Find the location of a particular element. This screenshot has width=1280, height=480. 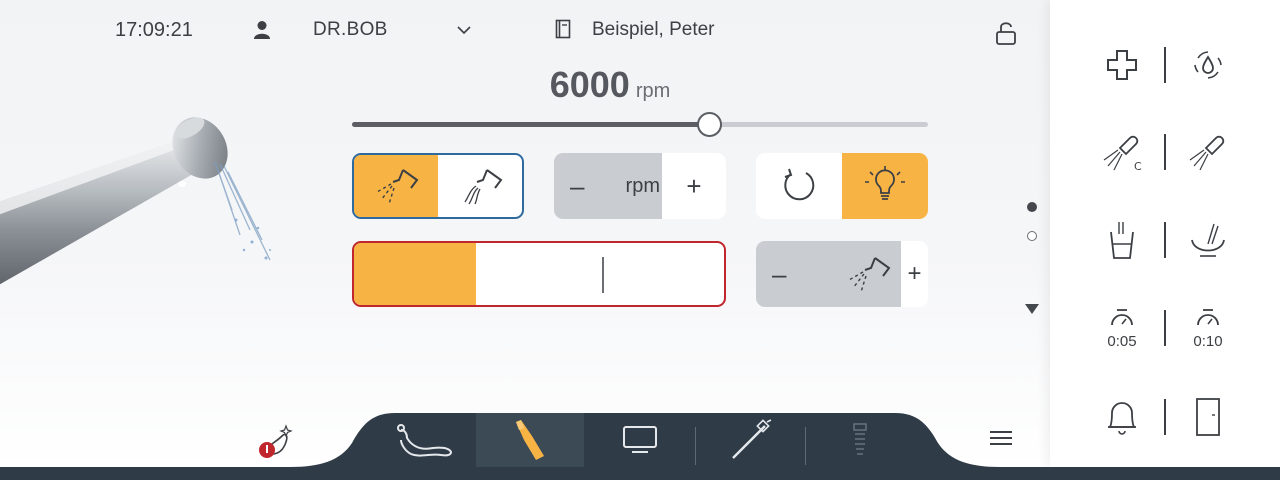

page-indicator is located at coordinates (1032, 236).